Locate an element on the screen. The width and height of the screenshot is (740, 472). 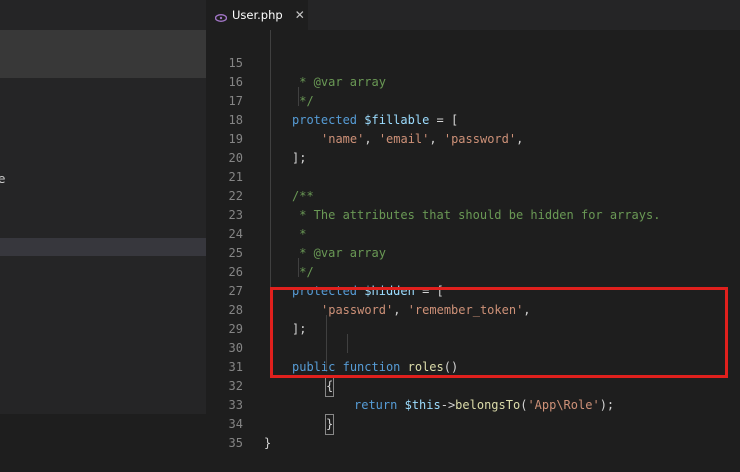
annotation-highlight-box is located at coordinates (499, 332).